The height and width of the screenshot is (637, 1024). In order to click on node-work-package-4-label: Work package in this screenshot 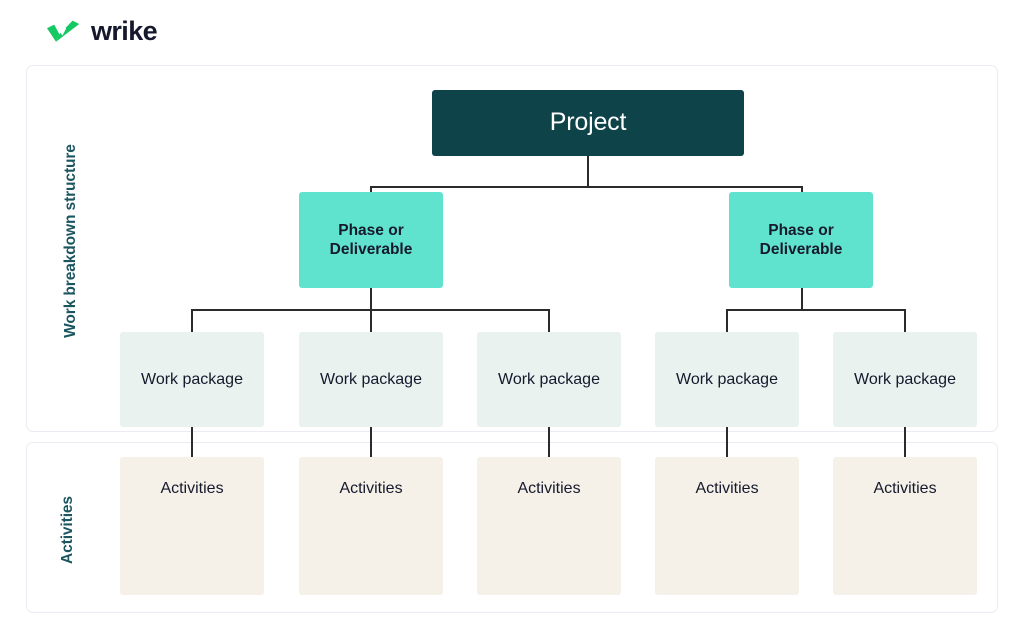, I will do `click(727, 379)`.